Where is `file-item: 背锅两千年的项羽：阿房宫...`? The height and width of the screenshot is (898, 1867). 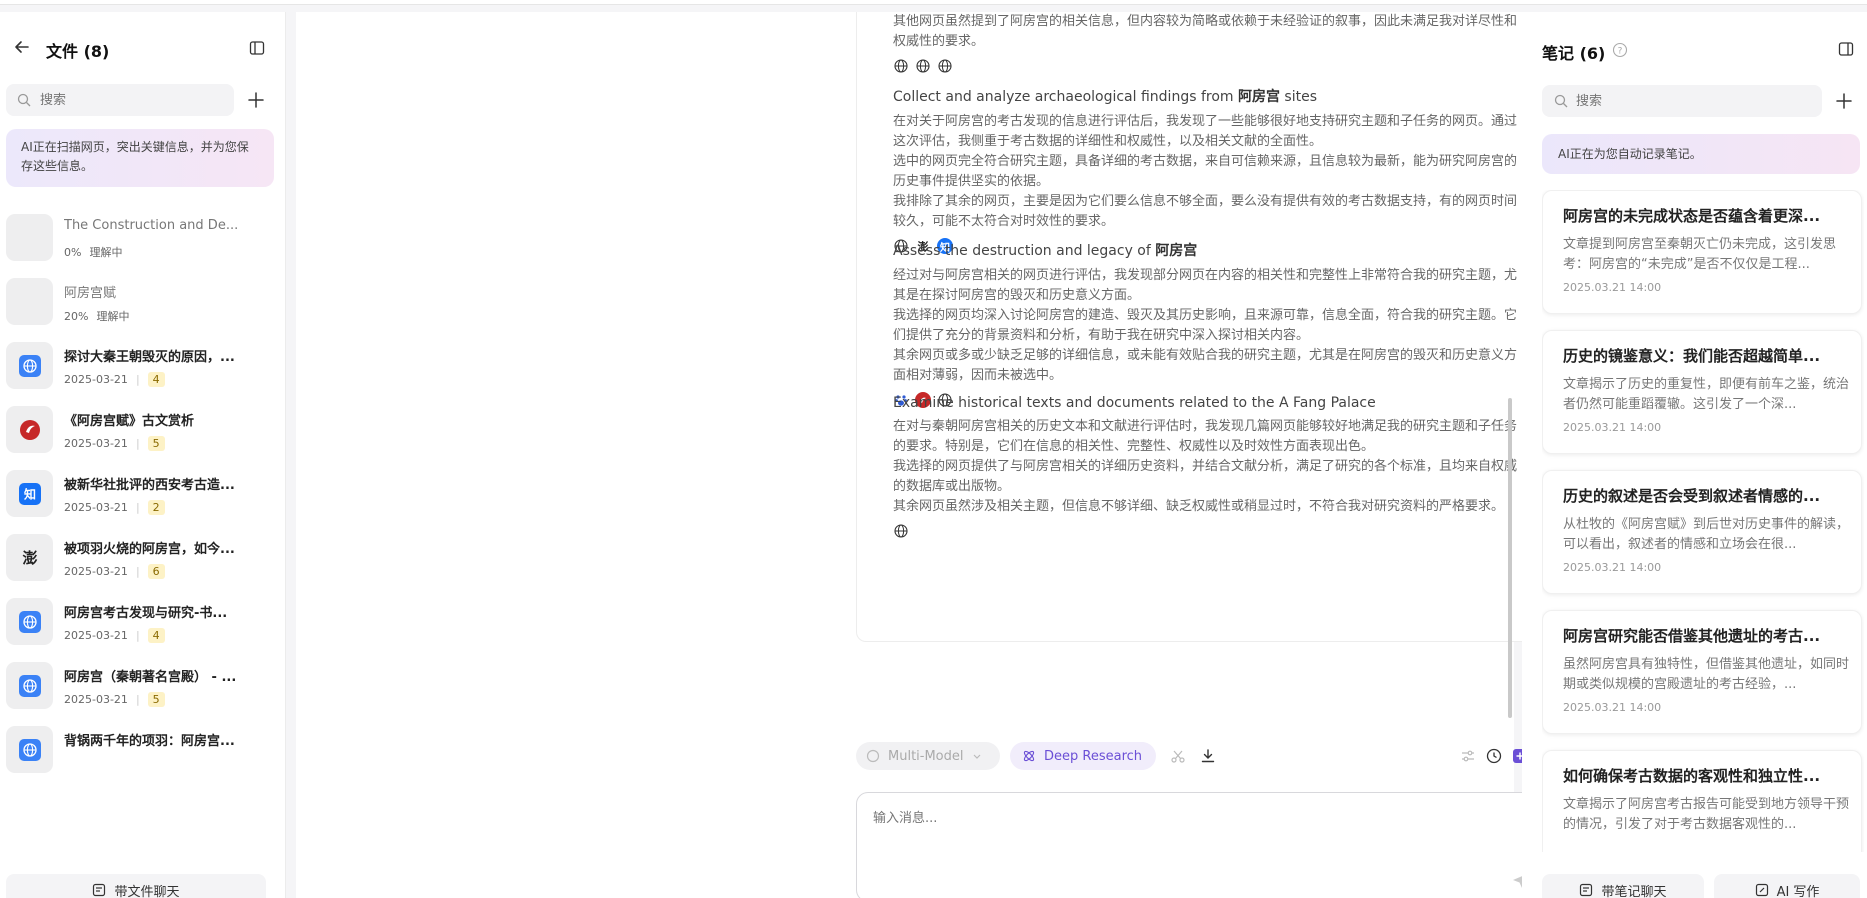
file-item: 背锅两千年的项羽：阿房宫... is located at coordinates (144, 749).